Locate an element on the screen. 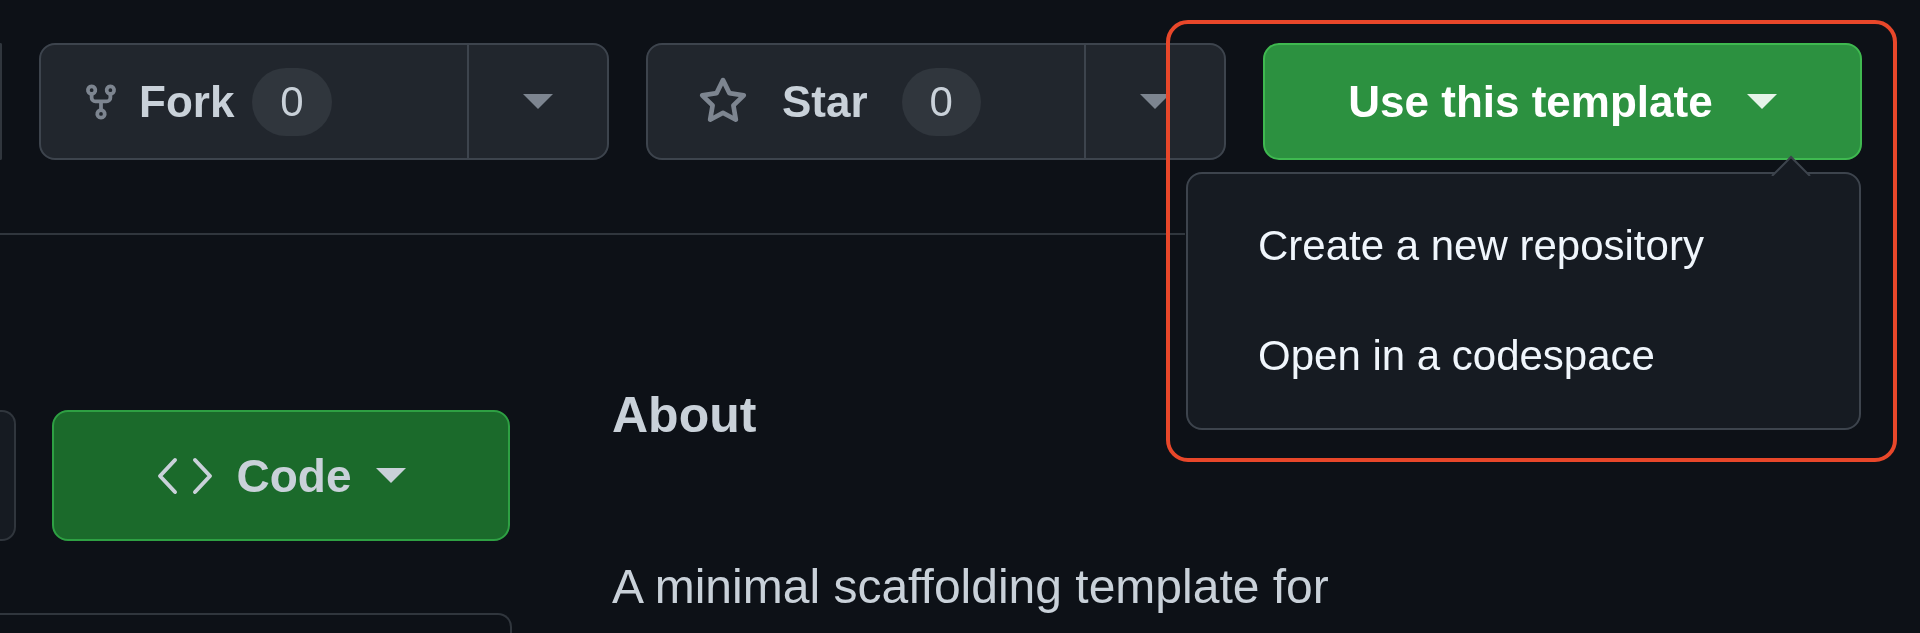 Image resolution: width=1920 pixels, height=633 pixels. about-heading: About is located at coordinates (685, 415).